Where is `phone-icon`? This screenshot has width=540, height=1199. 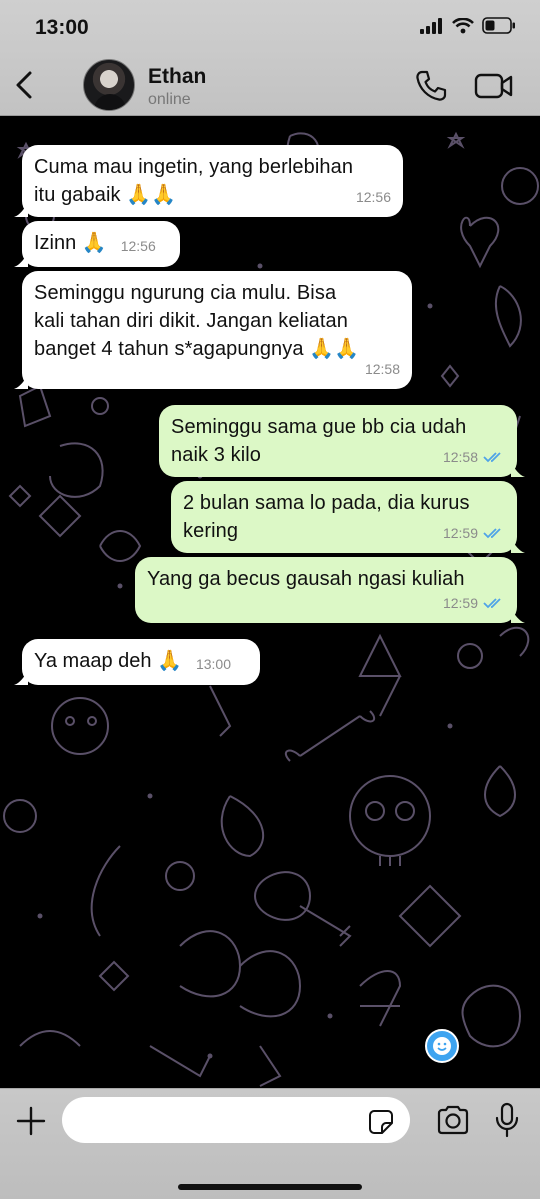 phone-icon is located at coordinates (431, 86).